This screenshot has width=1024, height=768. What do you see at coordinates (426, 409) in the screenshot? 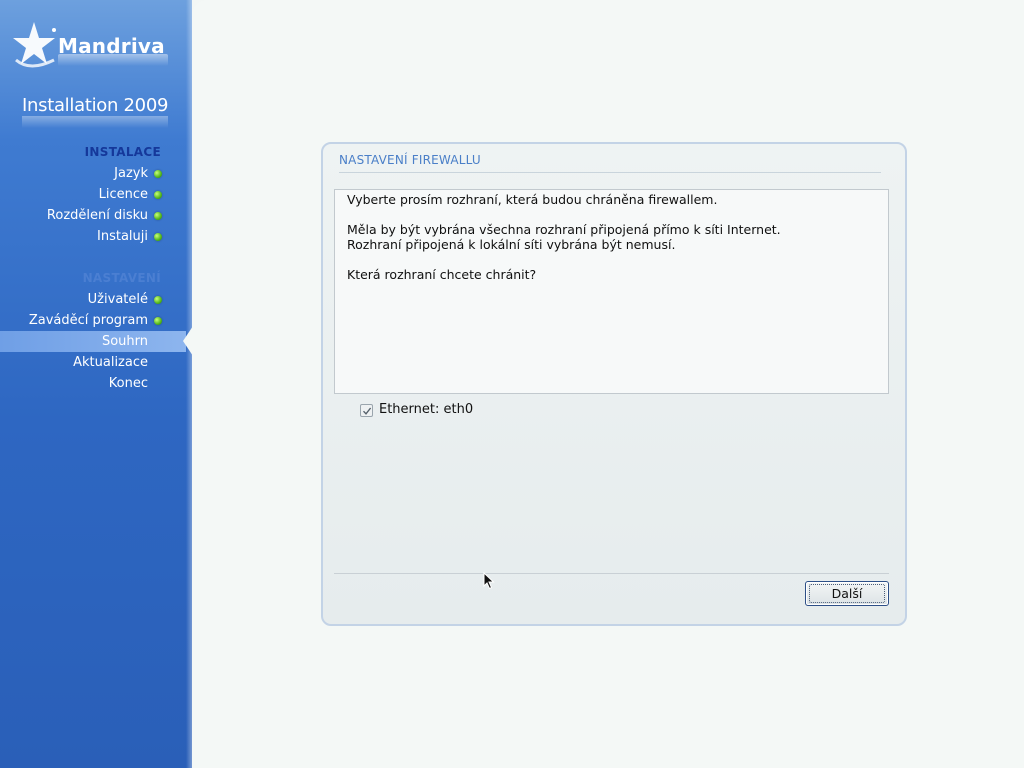
I see `ethernet-eth0-label: Ethernet: eth0` at bounding box center [426, 409].